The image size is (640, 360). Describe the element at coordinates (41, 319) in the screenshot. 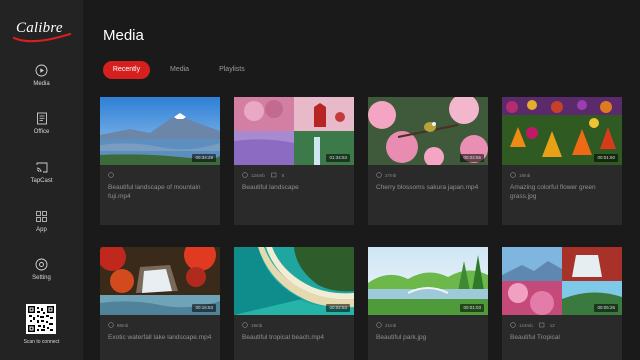

I see `qr-code` at that location.